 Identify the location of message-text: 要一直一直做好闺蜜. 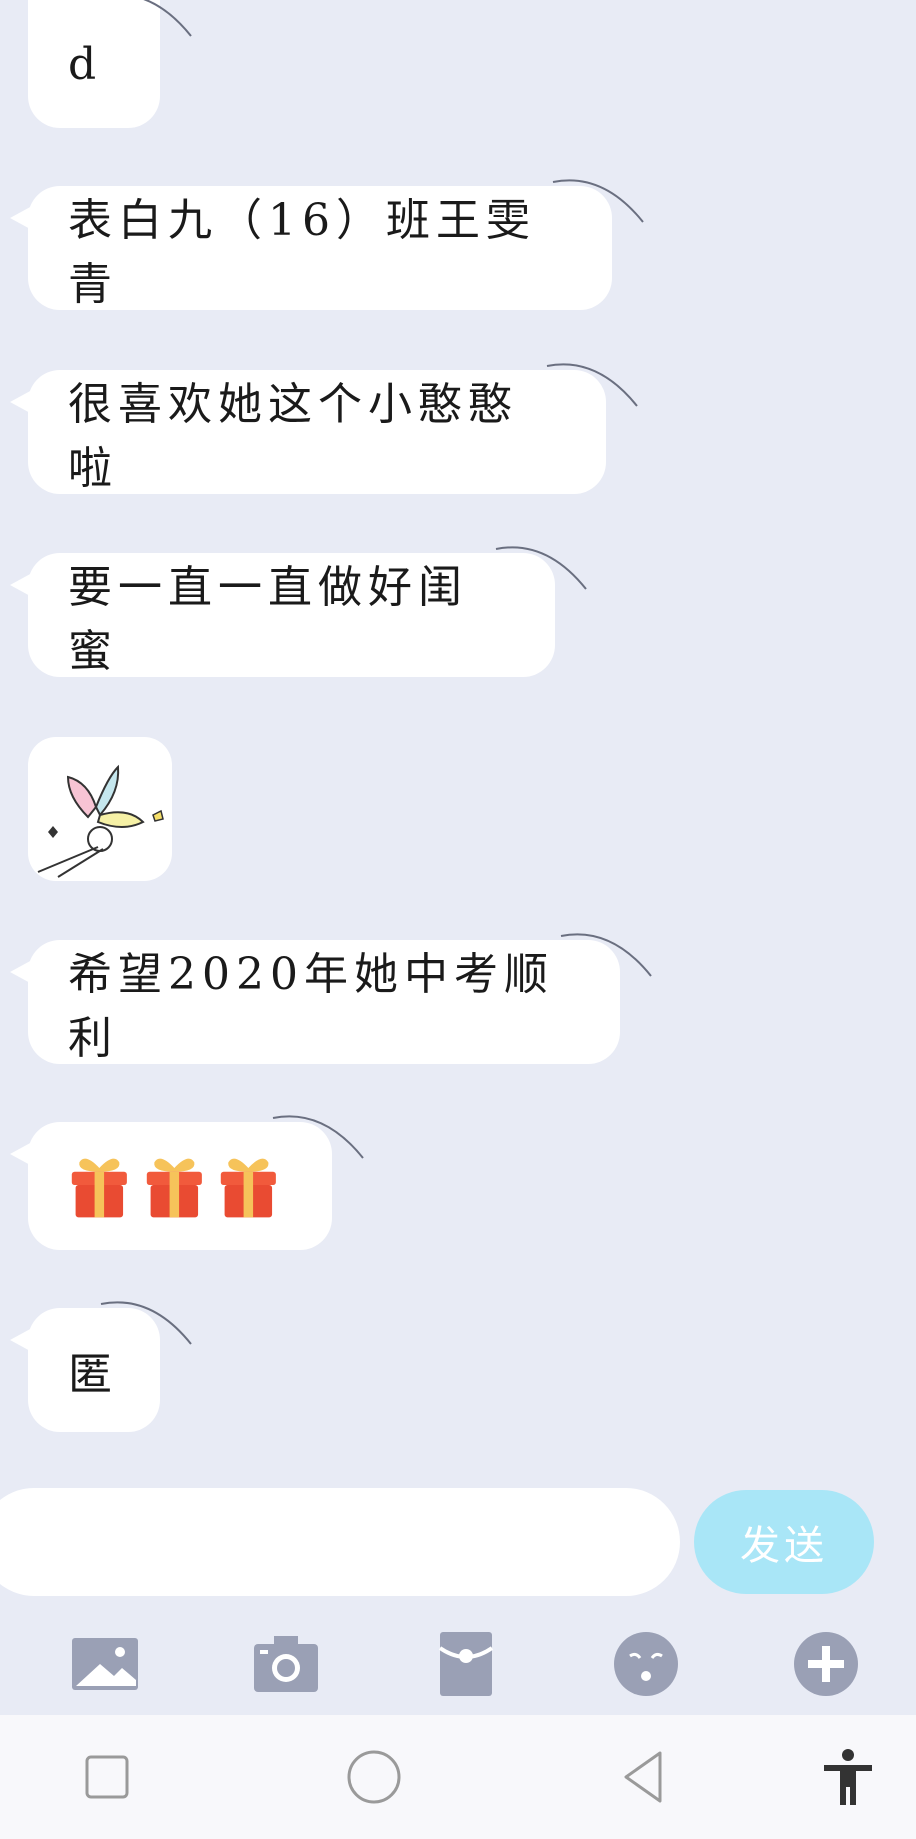
(268, 619).